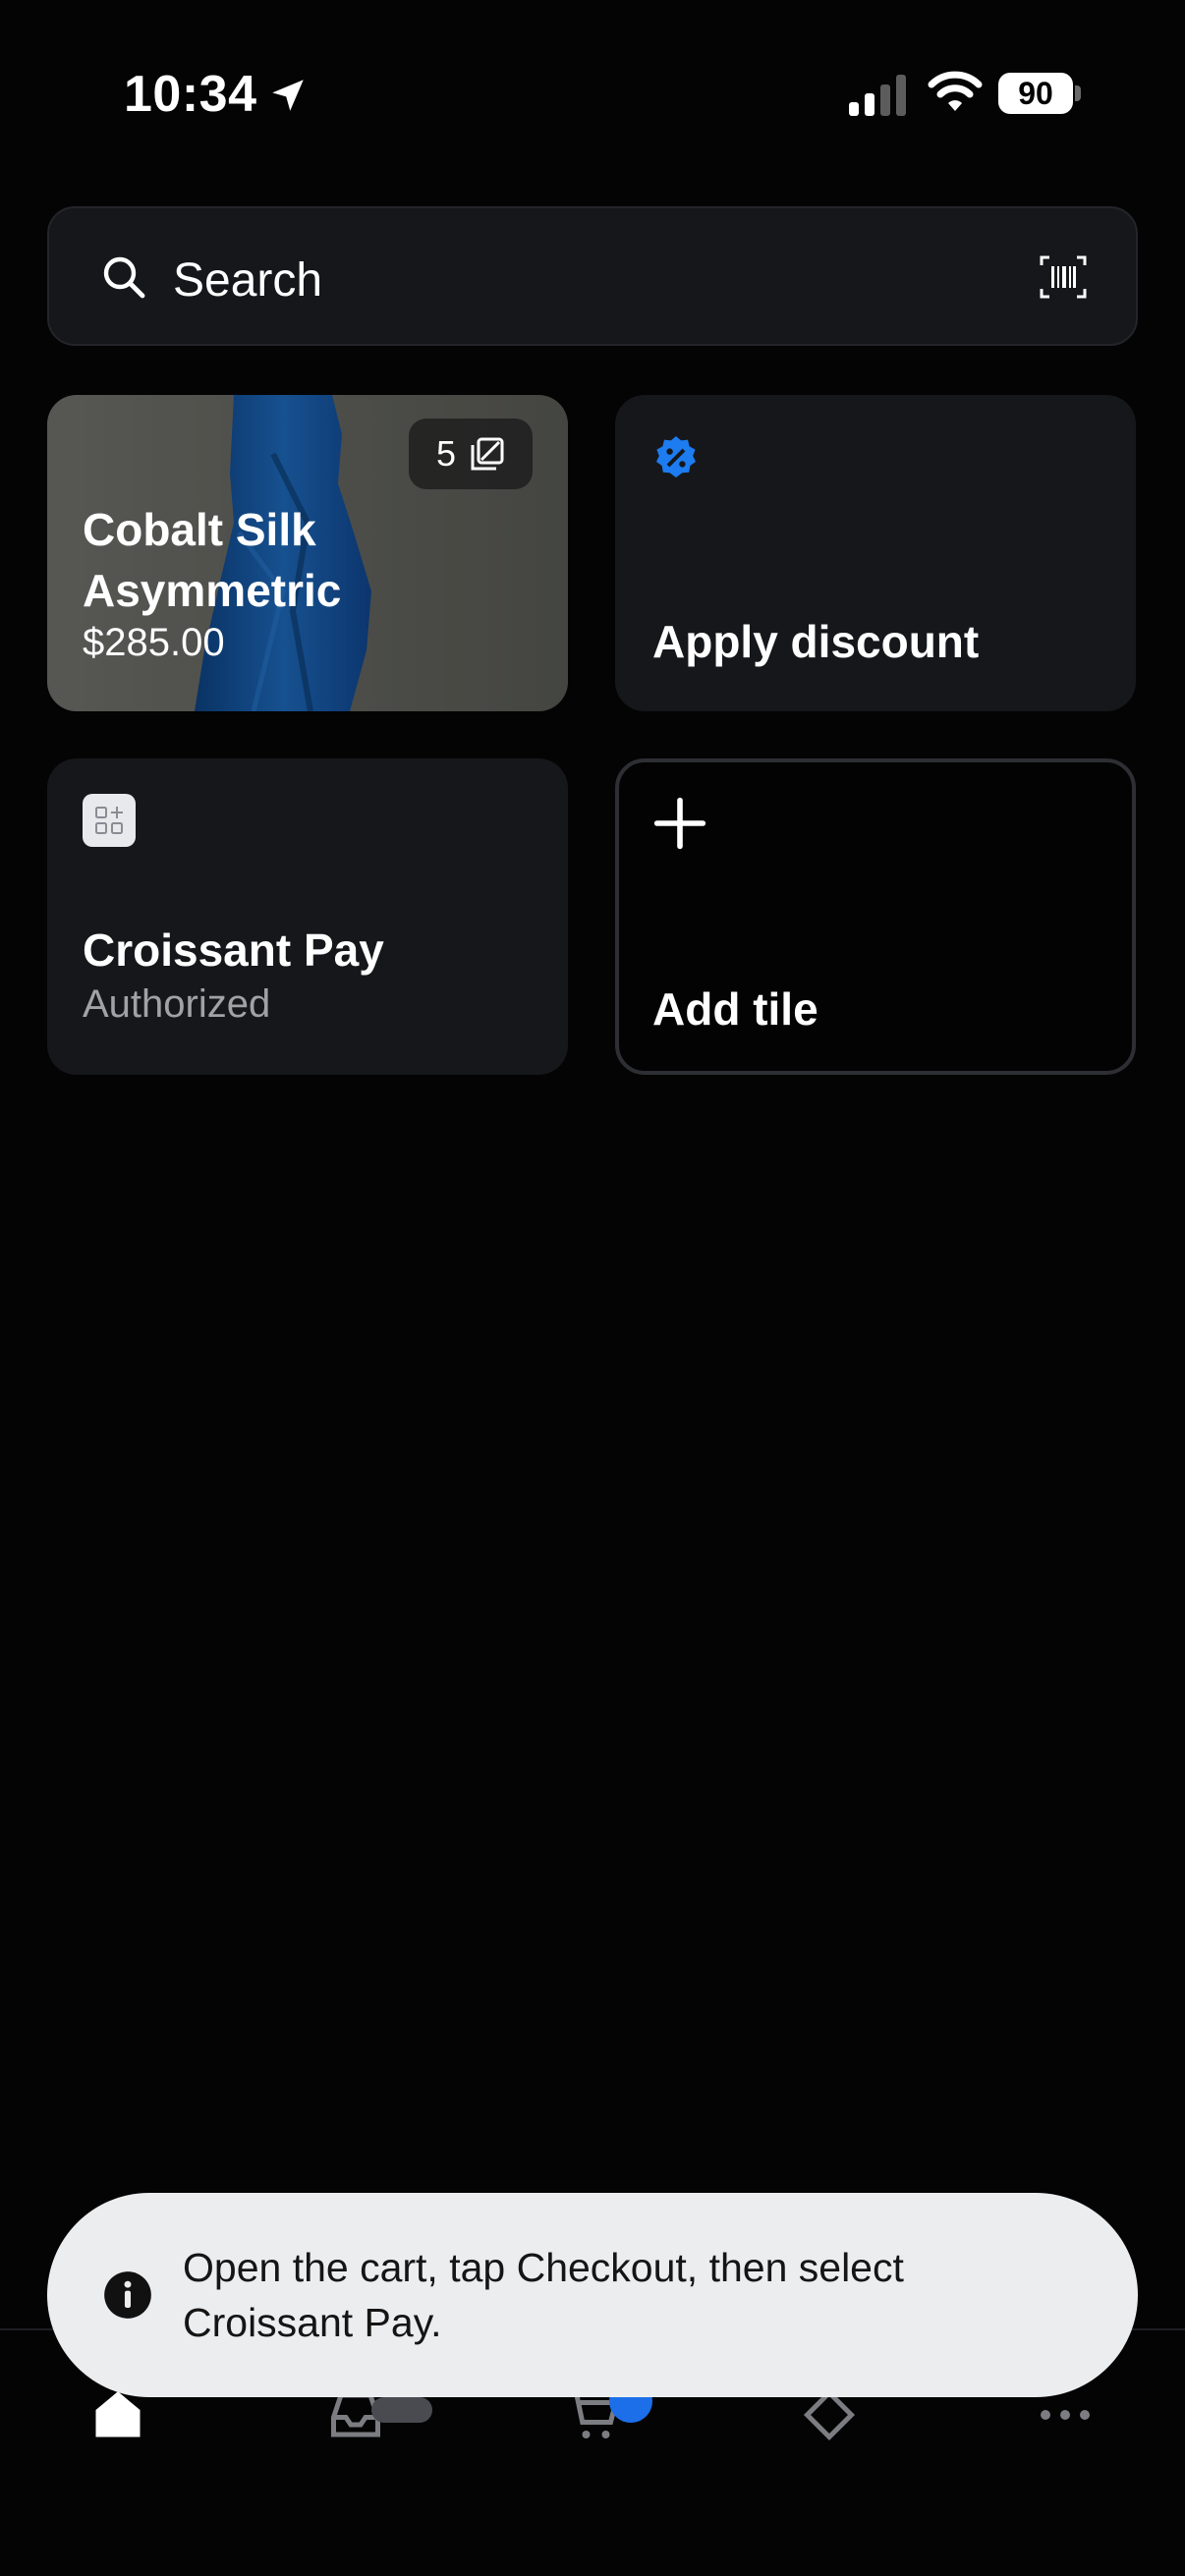 Image resolution: width=1185 pixels, height=2576 pixels. What do you see at coordinates (1078, 93) in the screenshot?
I see `battery-tip` at bounding box center [1078, 93].